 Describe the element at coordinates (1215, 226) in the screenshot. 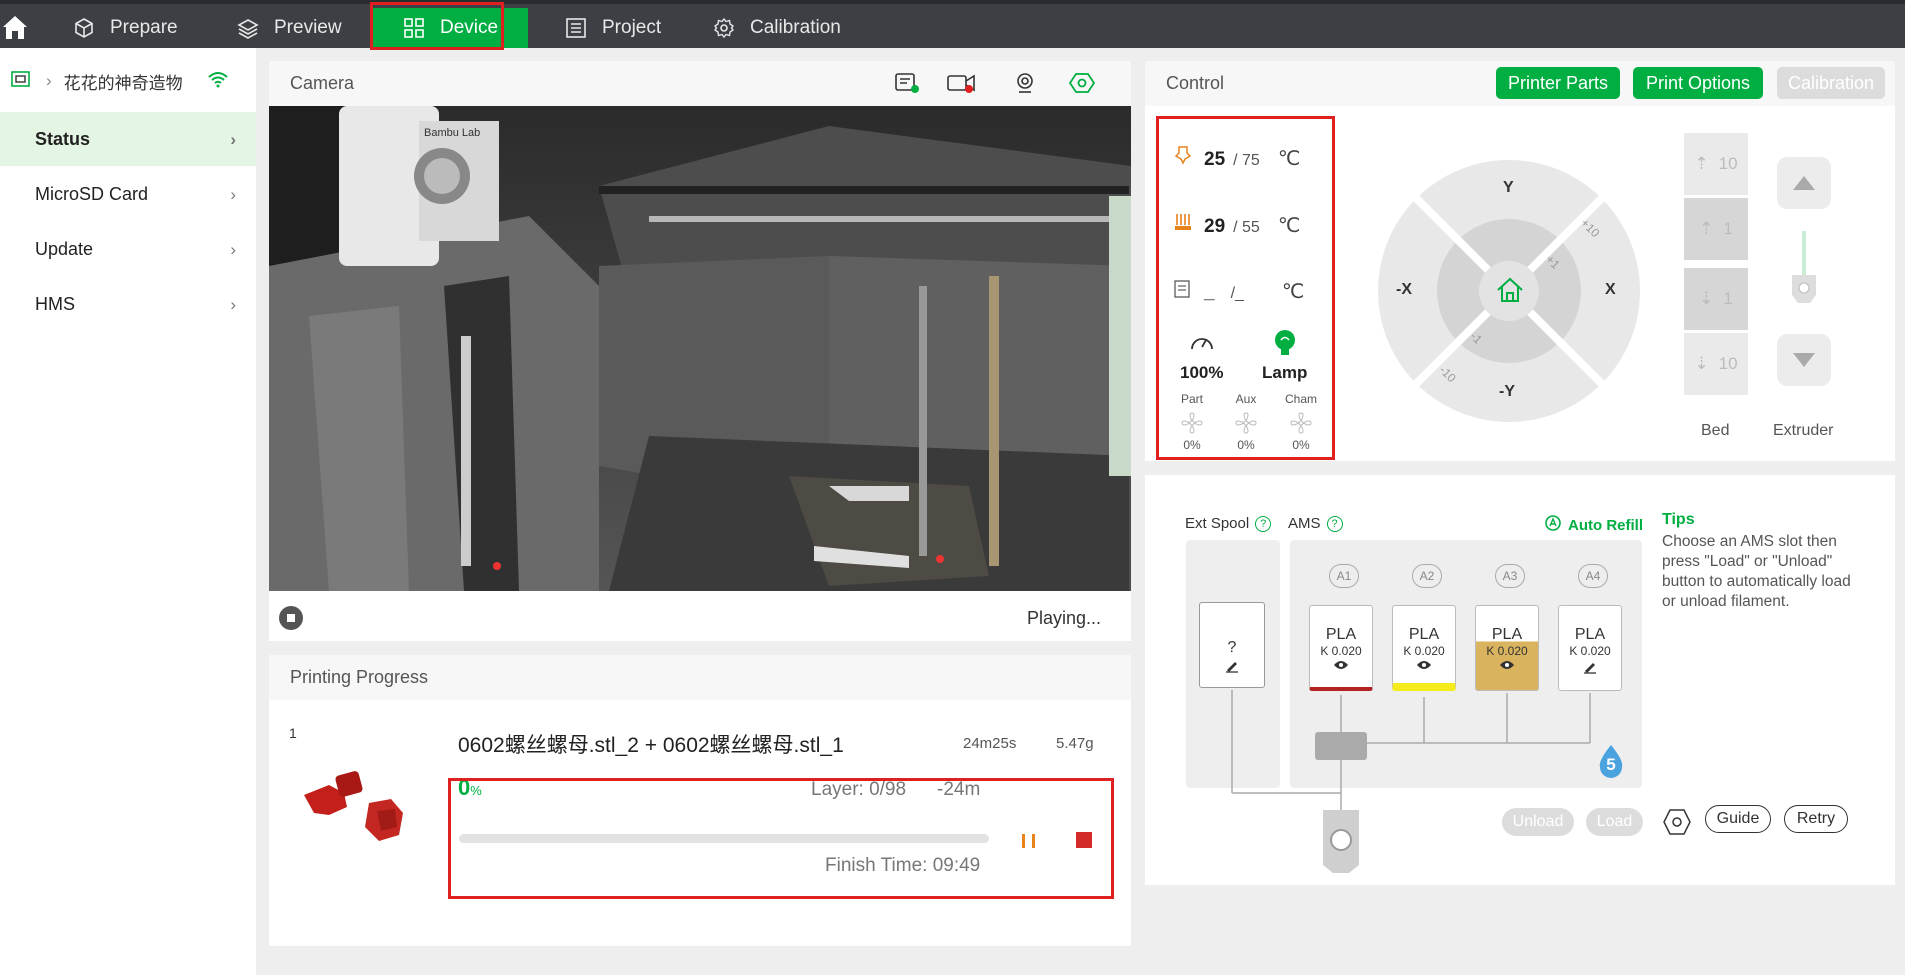

I see `bed-current: 29` at that location.